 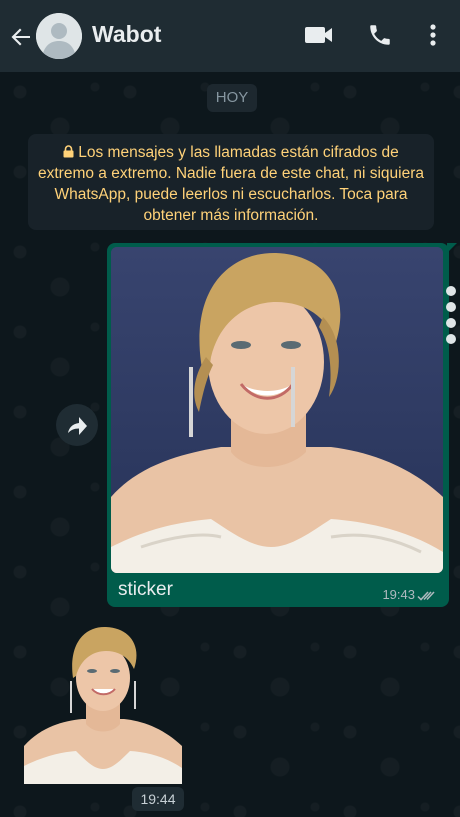 I want to click on bubble-tail, so click(x=452, y=248).